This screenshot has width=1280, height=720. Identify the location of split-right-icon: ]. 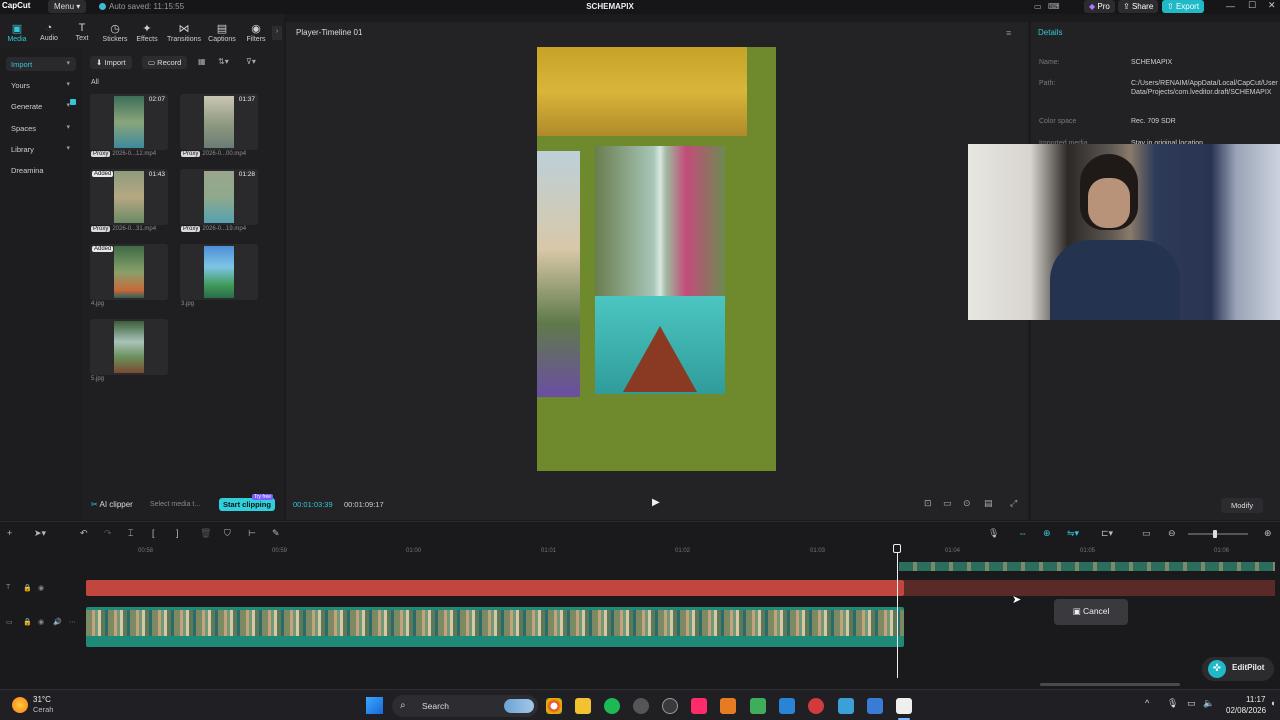
(177, 533).